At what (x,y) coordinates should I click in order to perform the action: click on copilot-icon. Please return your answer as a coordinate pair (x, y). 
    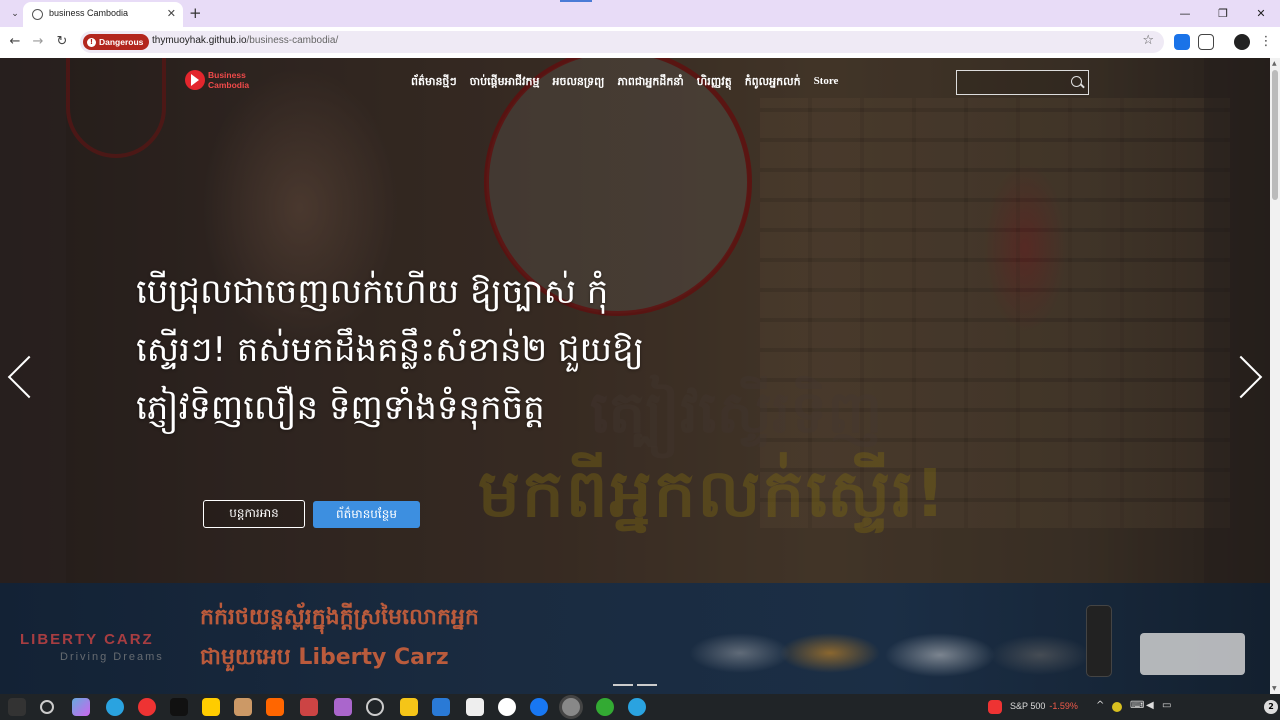
    Looking at the image, I should click on (81, 707).